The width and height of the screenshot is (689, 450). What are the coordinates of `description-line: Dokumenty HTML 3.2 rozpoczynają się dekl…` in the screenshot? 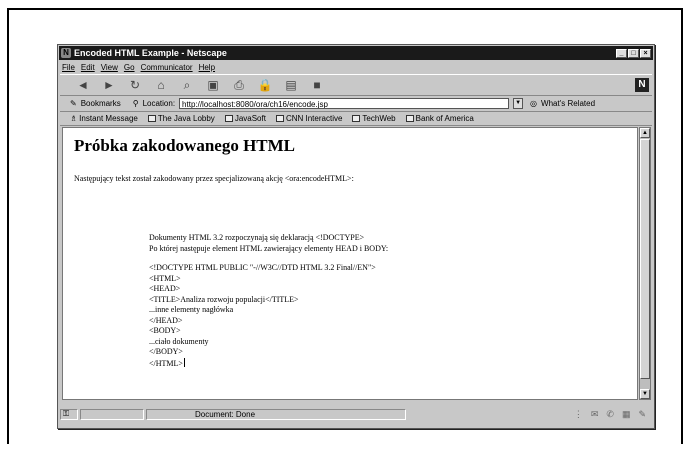 It's located at (257, 237).